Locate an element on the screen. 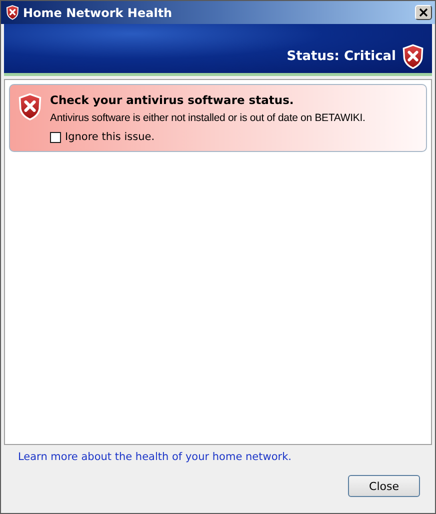 Image resolution: width=436 pixels, height=514 pixels. app-icon is located at coordinates (12, 12).